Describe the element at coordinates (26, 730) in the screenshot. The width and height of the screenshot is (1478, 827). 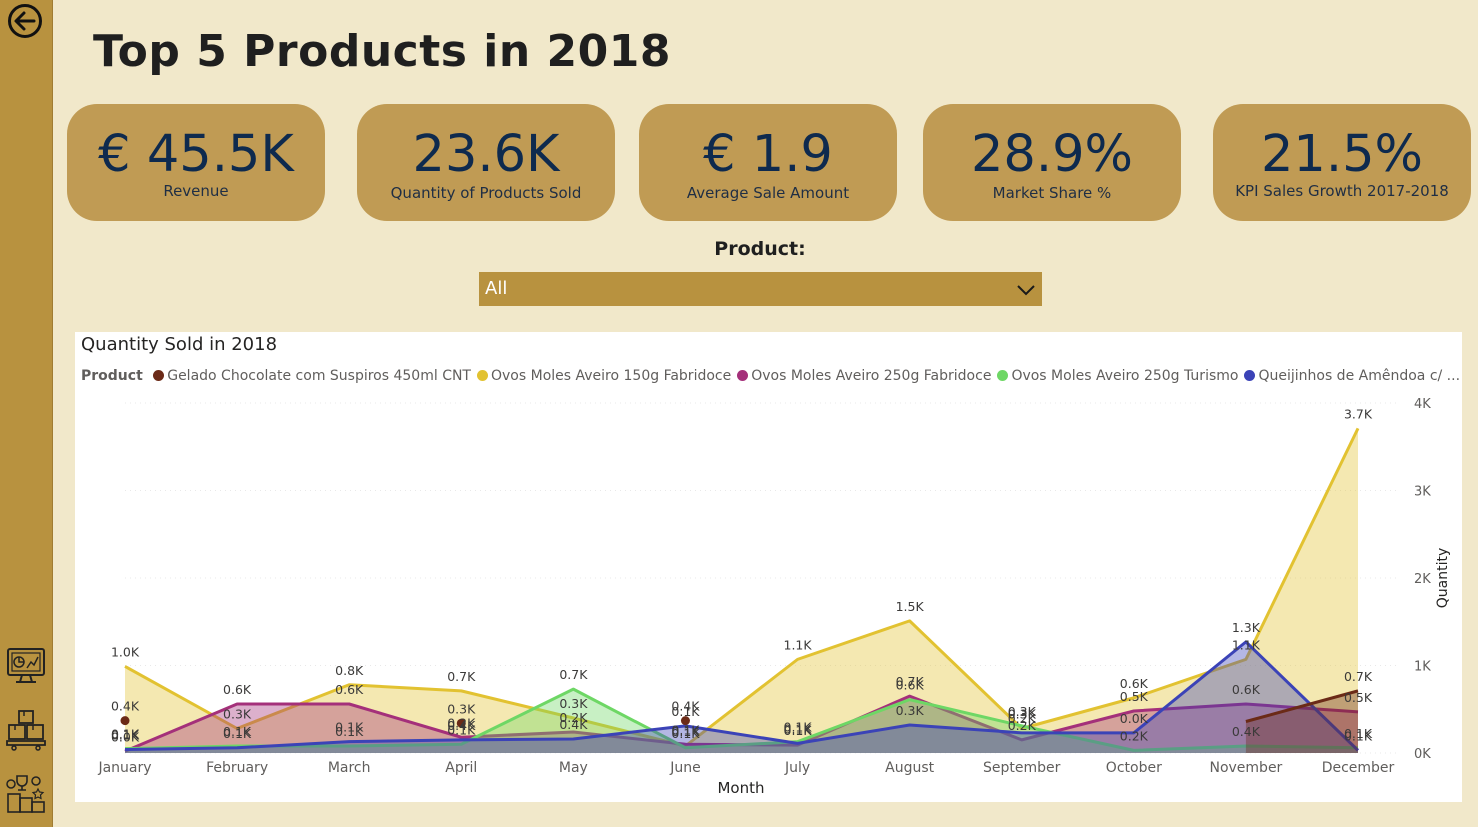
I see `products-boxes-icon` at that location.